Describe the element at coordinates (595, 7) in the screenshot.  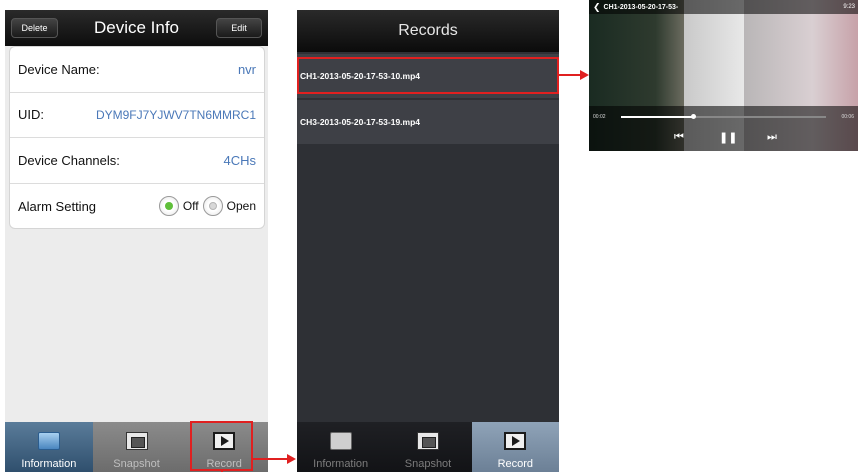
I see `back-icon: ❮` at that location.